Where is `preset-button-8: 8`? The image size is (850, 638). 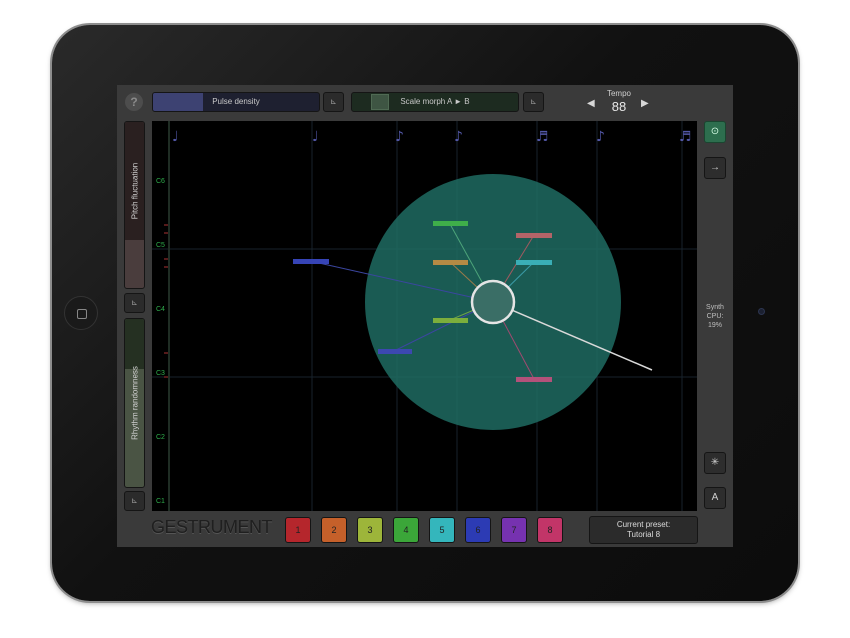 preset-button-8: 8 is located at coordinates (550, 530).